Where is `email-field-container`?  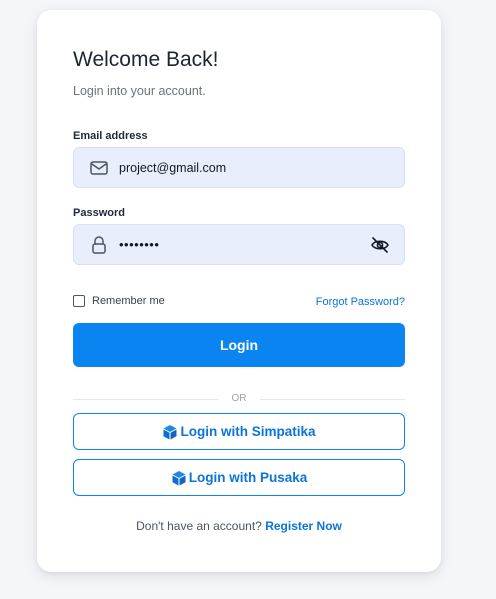 email-field-container is located at coordinates (239, 167).